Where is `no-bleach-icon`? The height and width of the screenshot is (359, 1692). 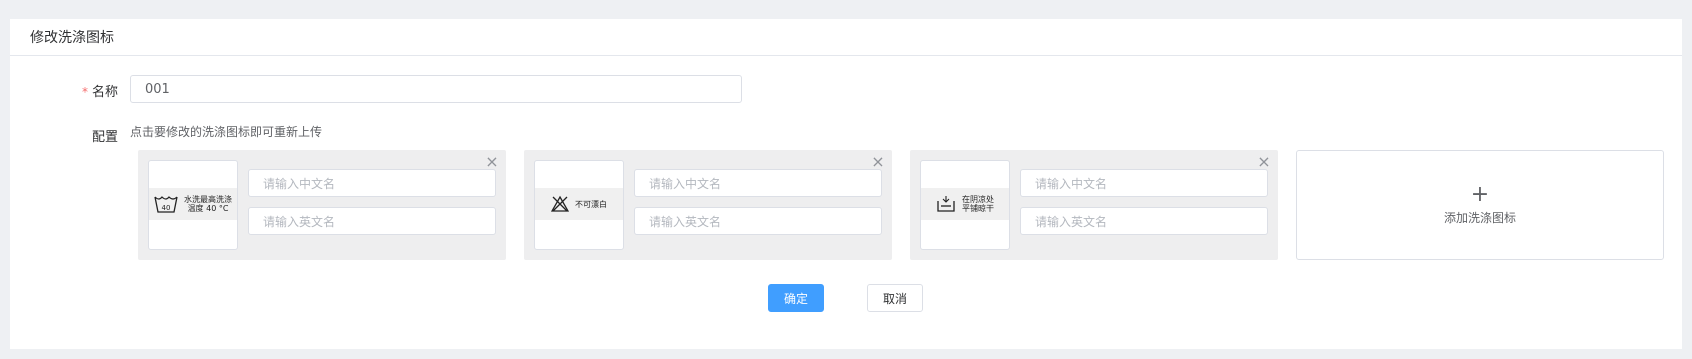
no-bleach-icon is located at coordinates (560, 203).